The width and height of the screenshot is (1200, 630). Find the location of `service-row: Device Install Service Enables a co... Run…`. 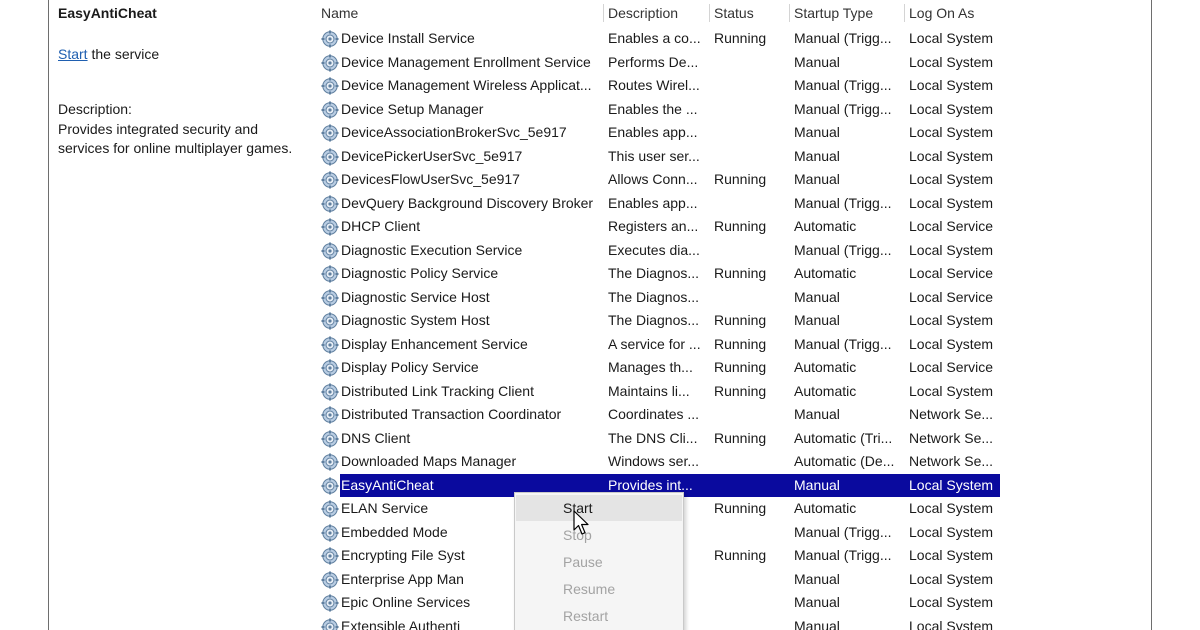

service-row: Device Install Service Enables a co... Run… is located at coordinates (731, 39).